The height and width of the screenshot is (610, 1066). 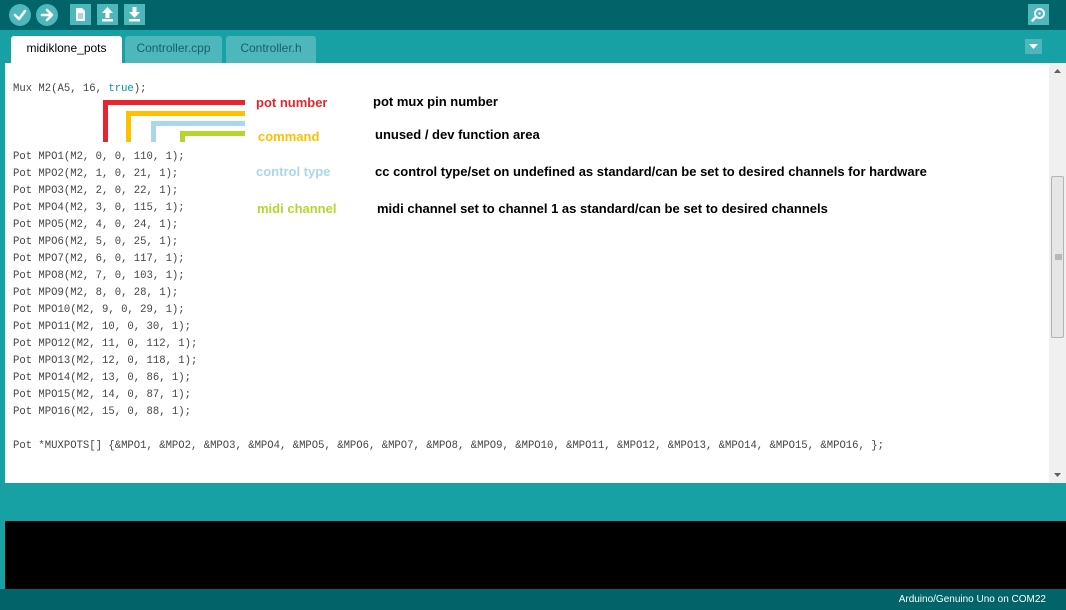 I want to click on command-label: command, so click(x=289, y=136).